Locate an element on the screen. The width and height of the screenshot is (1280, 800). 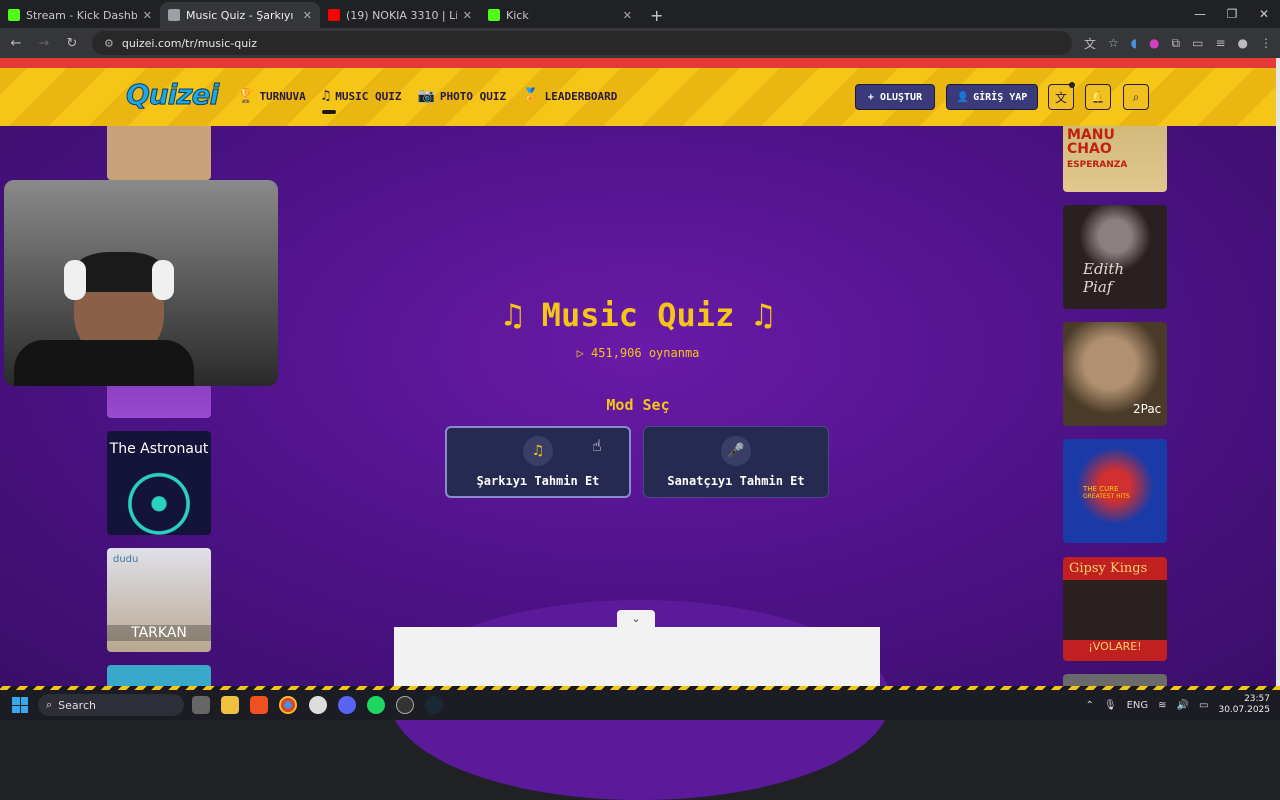
sidebar-icon: ▭ is located at coordinates (1197, 43).